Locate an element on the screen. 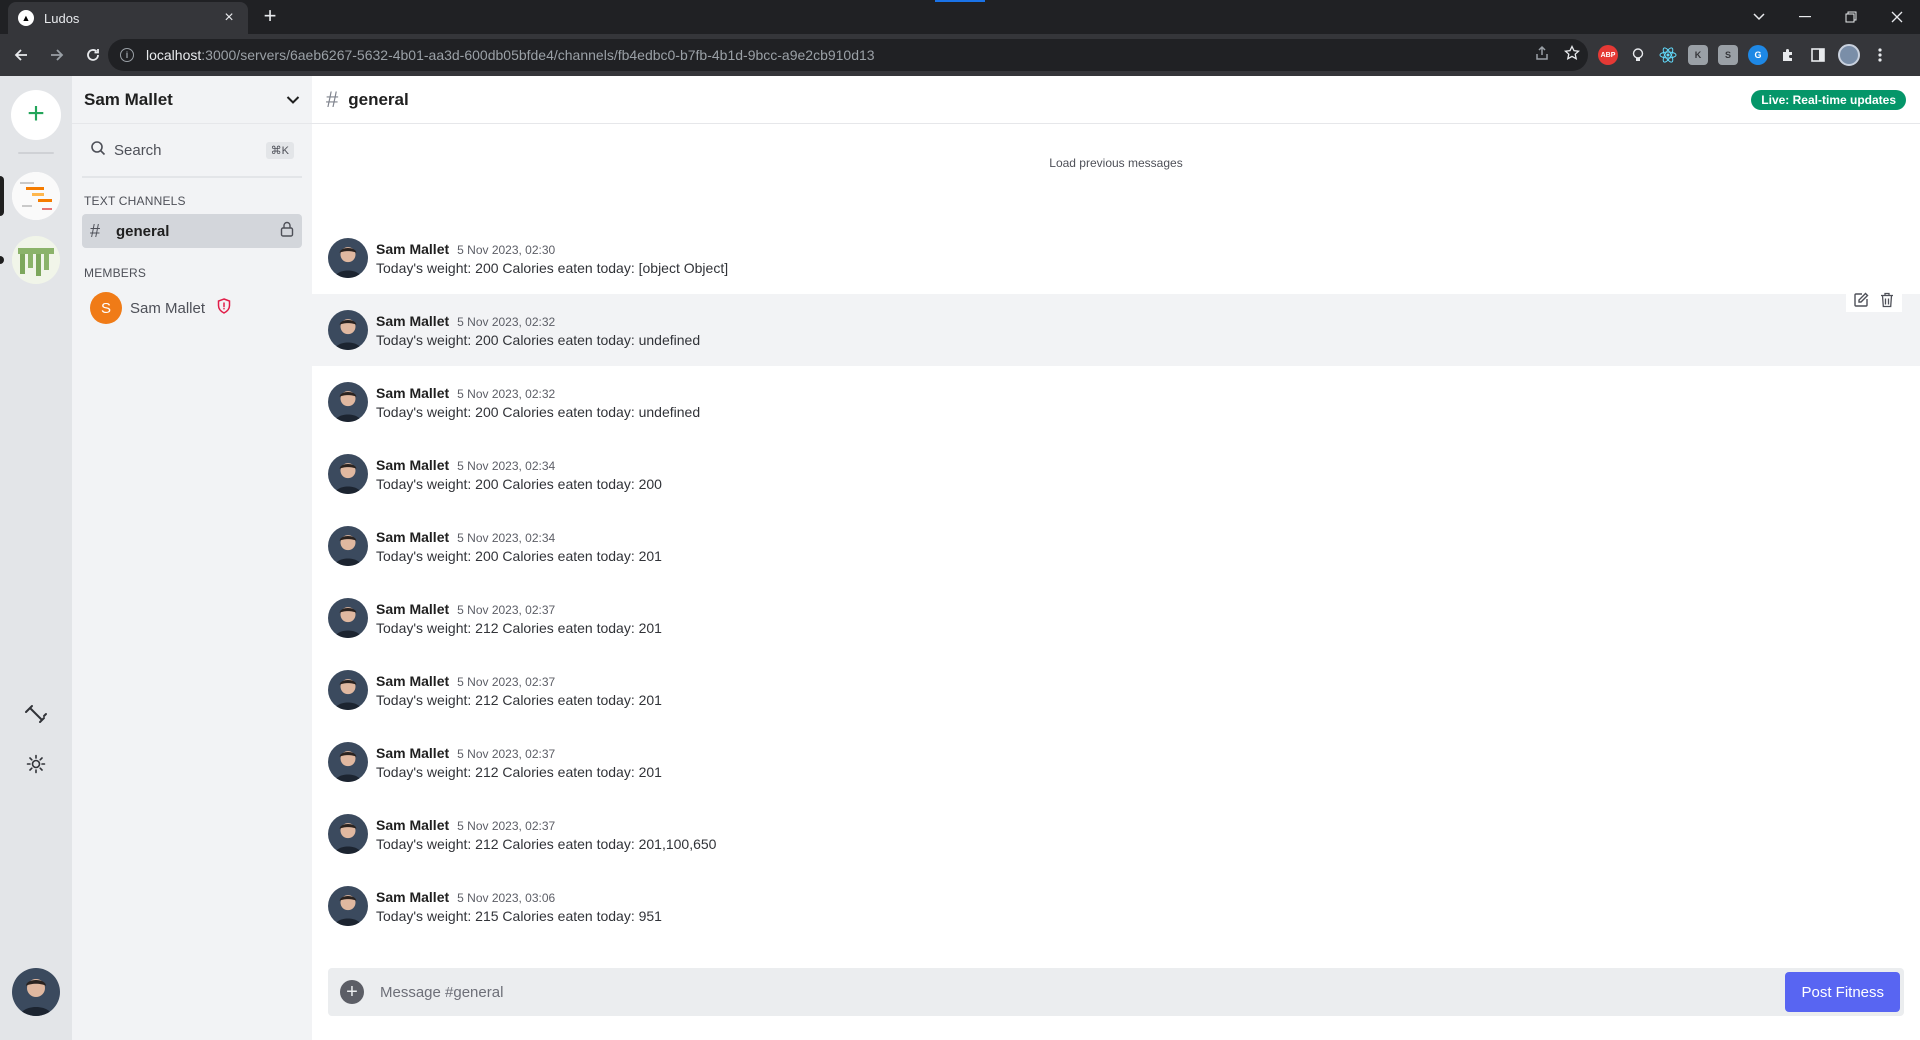 The height and width of the screenshot is (1040, 1920). k-extension-icon: K is located at coordinates (1698, 55).